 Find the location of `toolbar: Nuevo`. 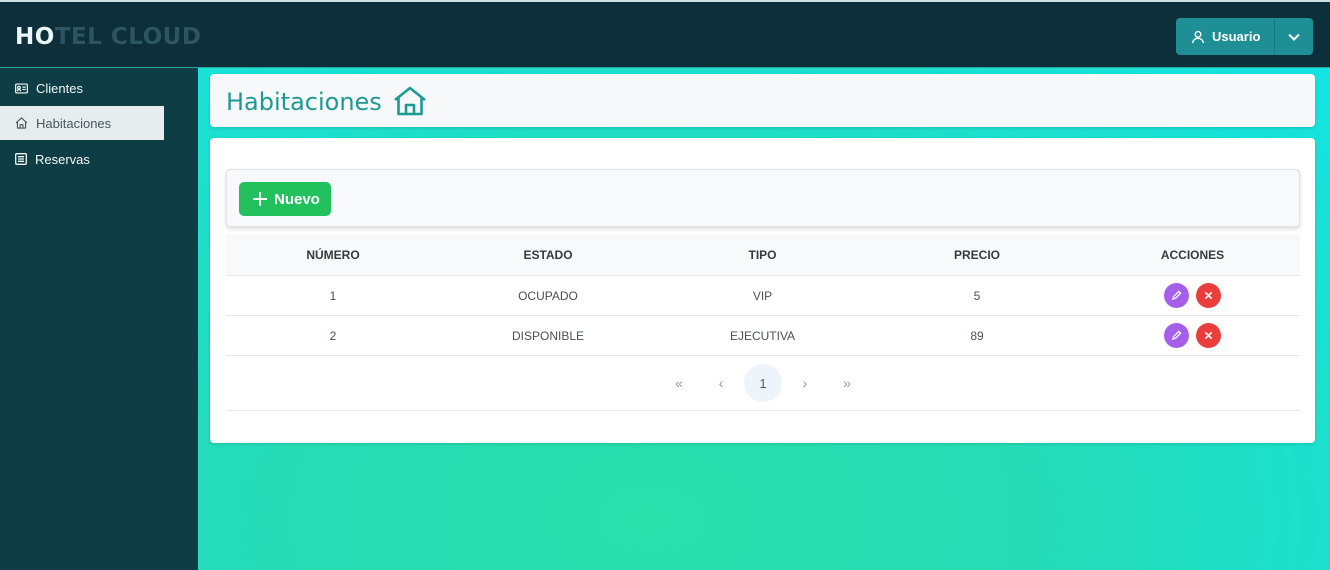

toolbar: Nuevo is located at coordinates (763, 198).